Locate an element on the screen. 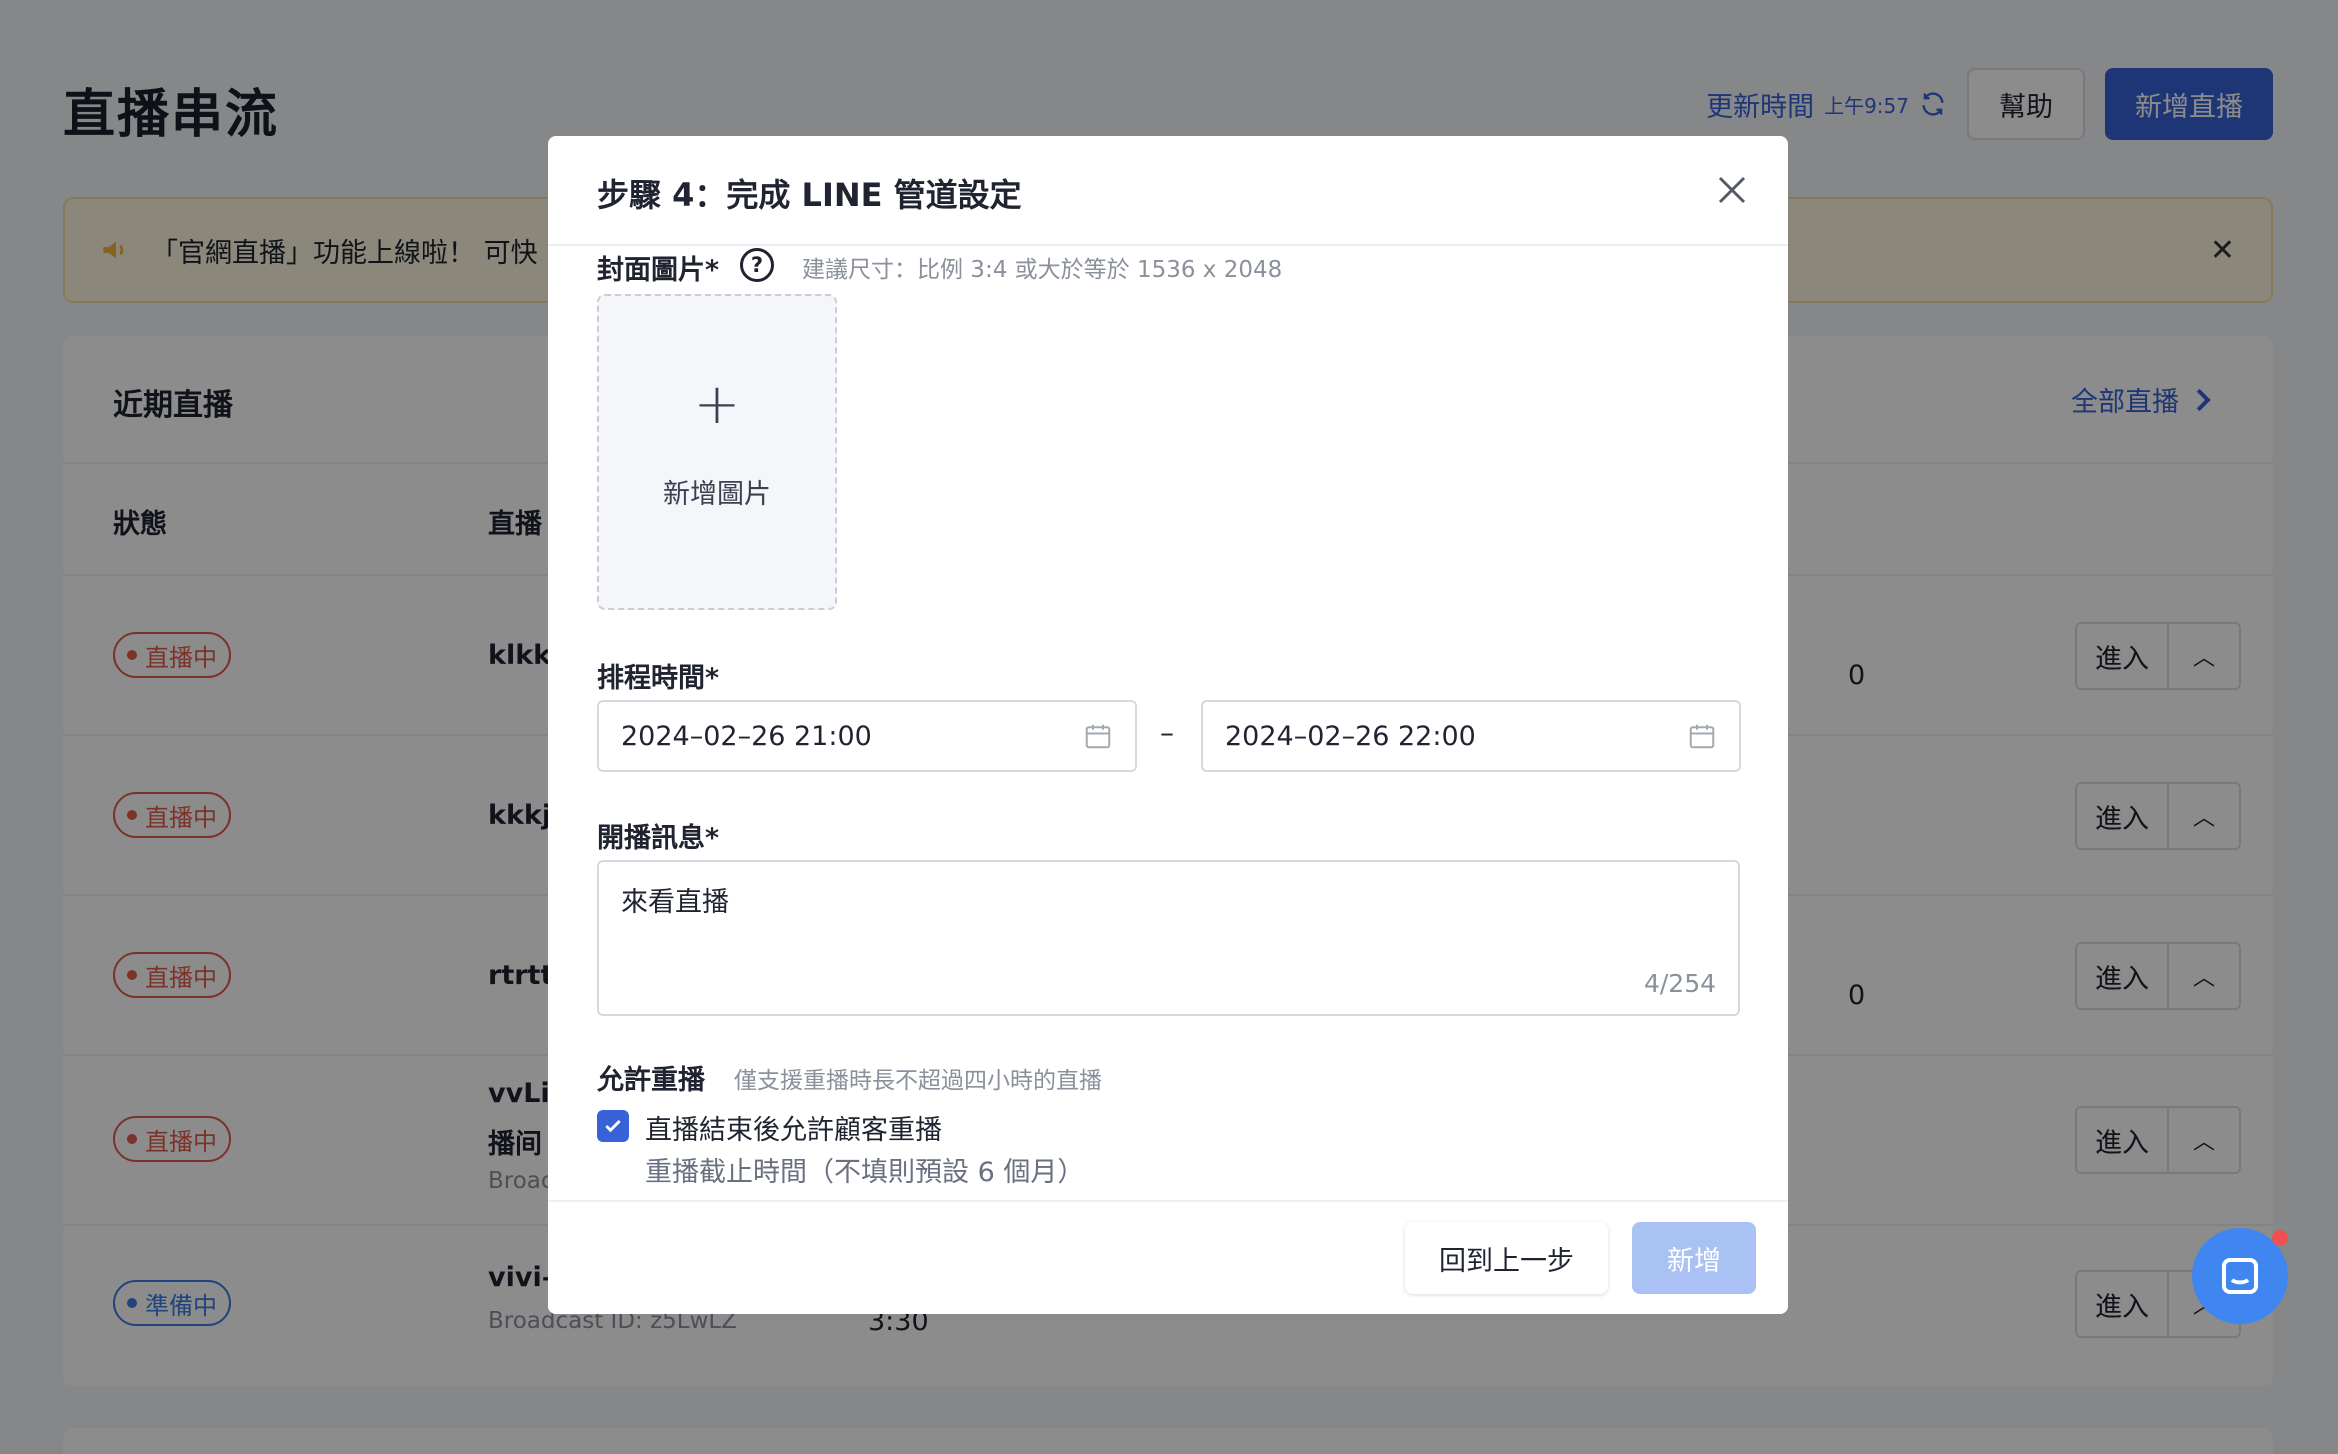 The width and height of the screenshot is (2338, 1454). replay-deadline-label: 重播截止時間（不填則預設 6 個月） is located at coordinates (865, 1172).